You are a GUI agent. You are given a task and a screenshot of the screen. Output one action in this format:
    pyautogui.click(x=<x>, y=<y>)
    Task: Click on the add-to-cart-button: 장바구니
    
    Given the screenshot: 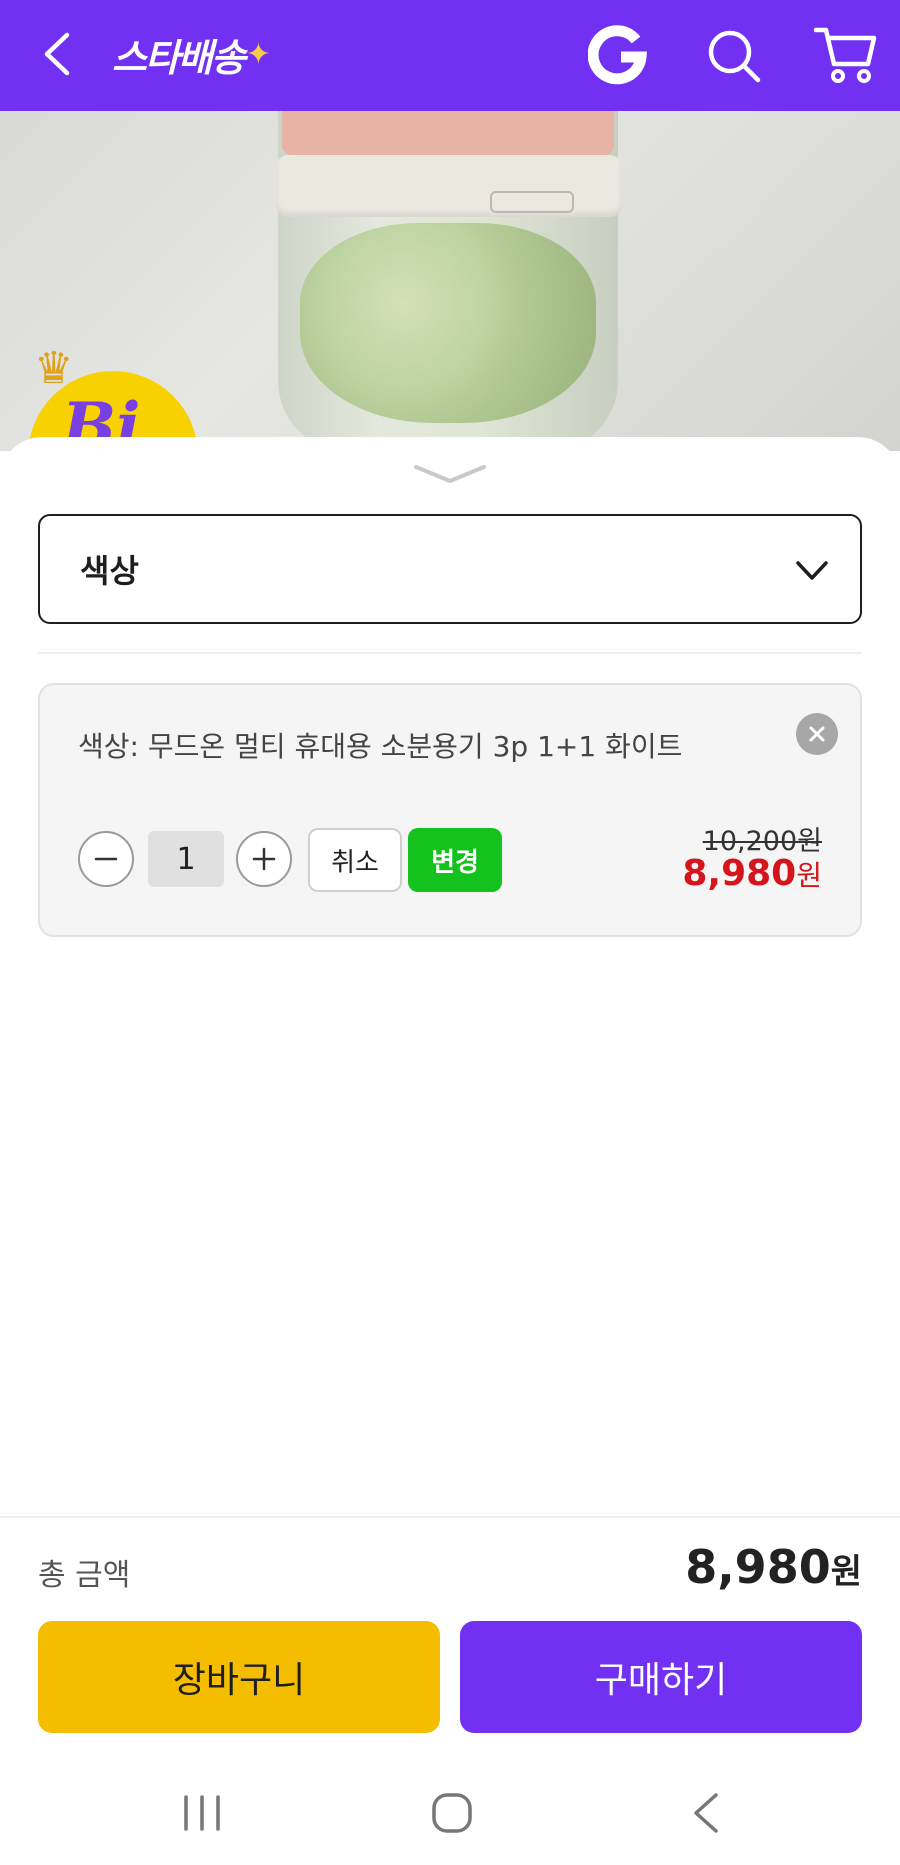 What is the action you would take?
    pyautogui.click(x=239, y=1677)
    